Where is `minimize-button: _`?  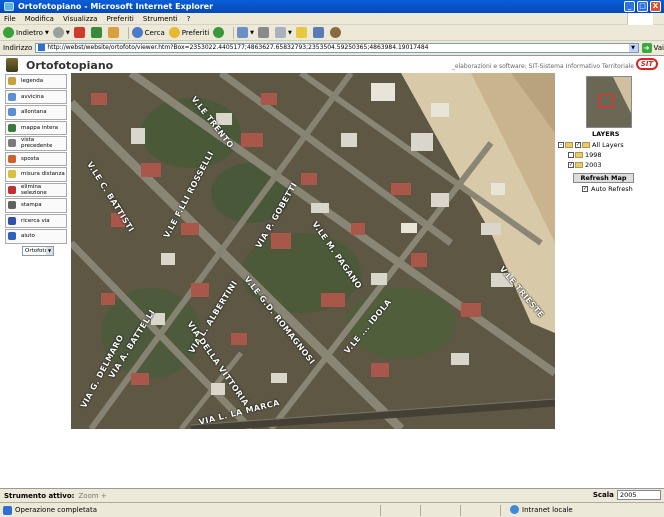 minimize-button: _ is located at coordinates (629, 6).